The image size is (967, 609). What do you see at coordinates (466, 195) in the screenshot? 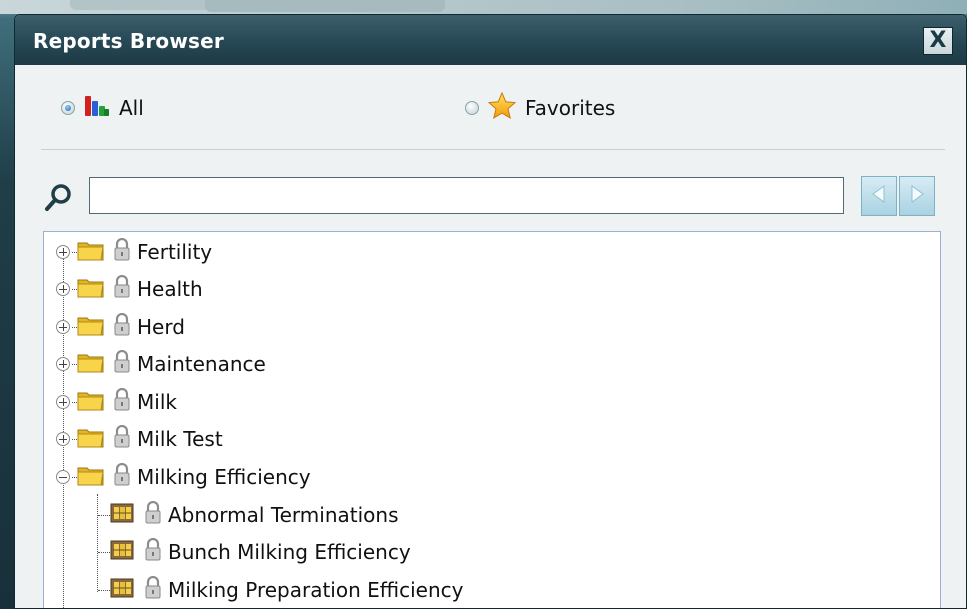
I see `search-input` at bounding box center [466, 195].